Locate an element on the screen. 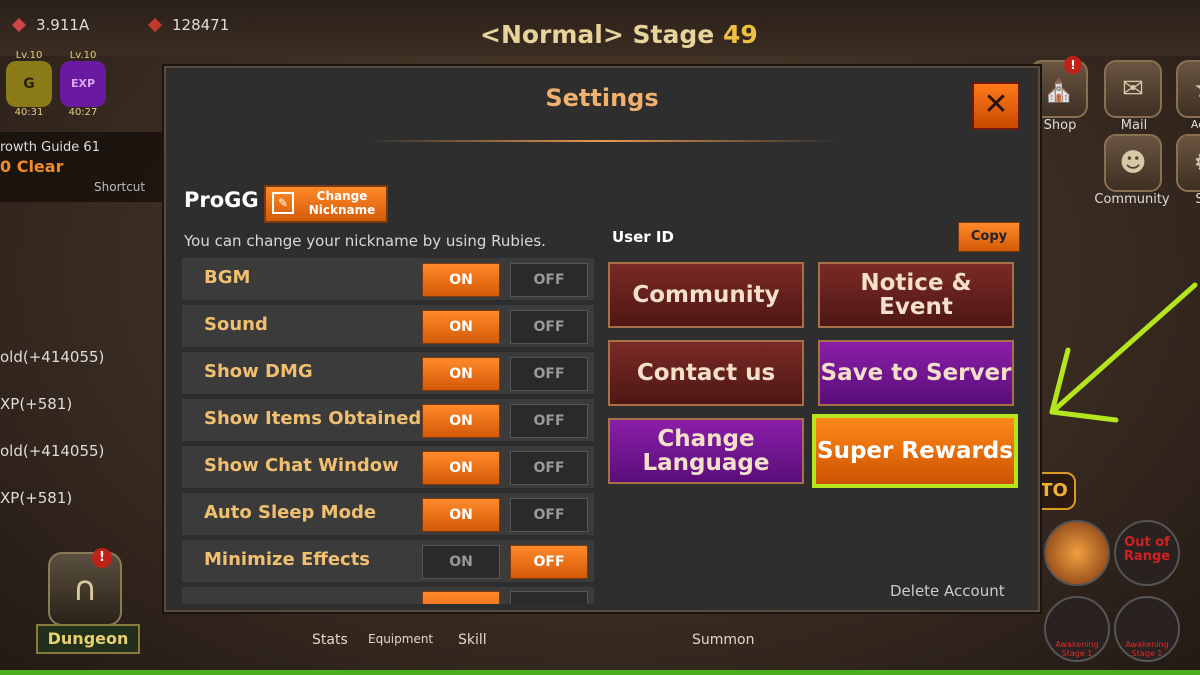 The width and height of the screenshot is (1200, 675). ruby-icon is located at coordinates (155, 25).